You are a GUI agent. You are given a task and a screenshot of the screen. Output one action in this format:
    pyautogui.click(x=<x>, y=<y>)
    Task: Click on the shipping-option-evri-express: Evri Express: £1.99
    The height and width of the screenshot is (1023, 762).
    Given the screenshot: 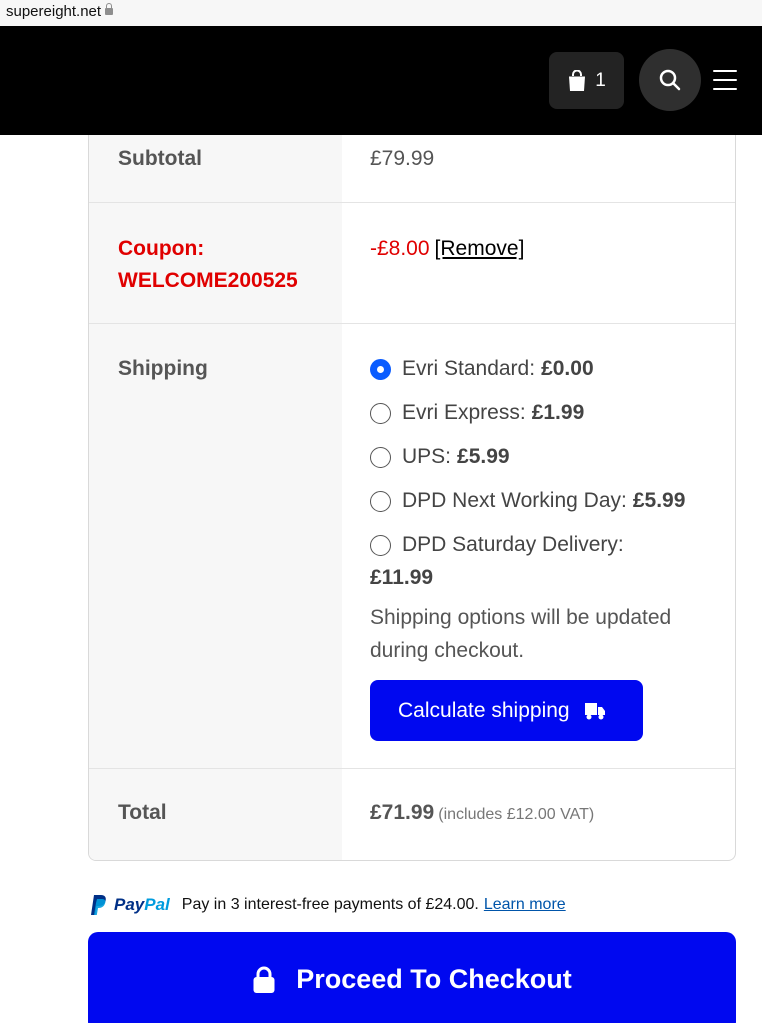 What is the action you would take?
    pyautogui.click(x=477, y=413)
    